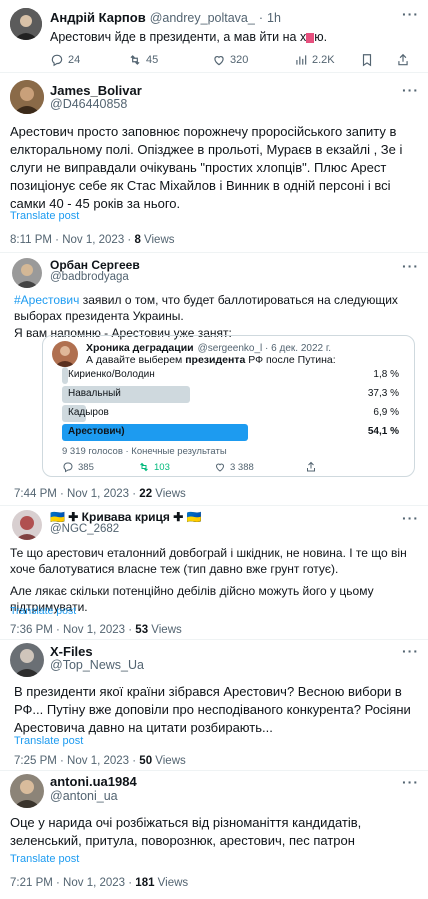 The height and width of the screenshot is (899, 428). I want to click on retweet-icon, so click(144, 467).